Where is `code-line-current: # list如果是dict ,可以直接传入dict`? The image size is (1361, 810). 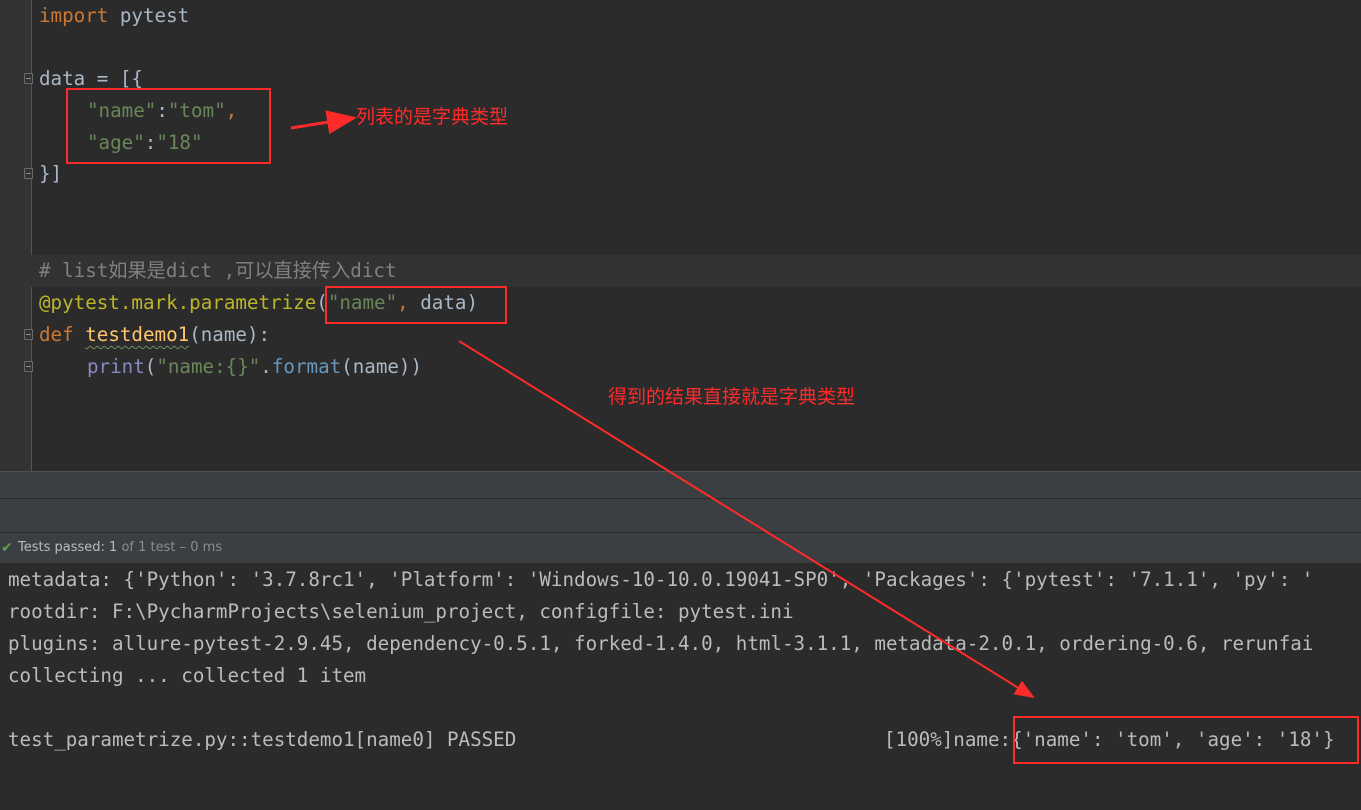 code-line-current: # list如果是dict ,可以直接传入dict is located at coordinates (696, 271).